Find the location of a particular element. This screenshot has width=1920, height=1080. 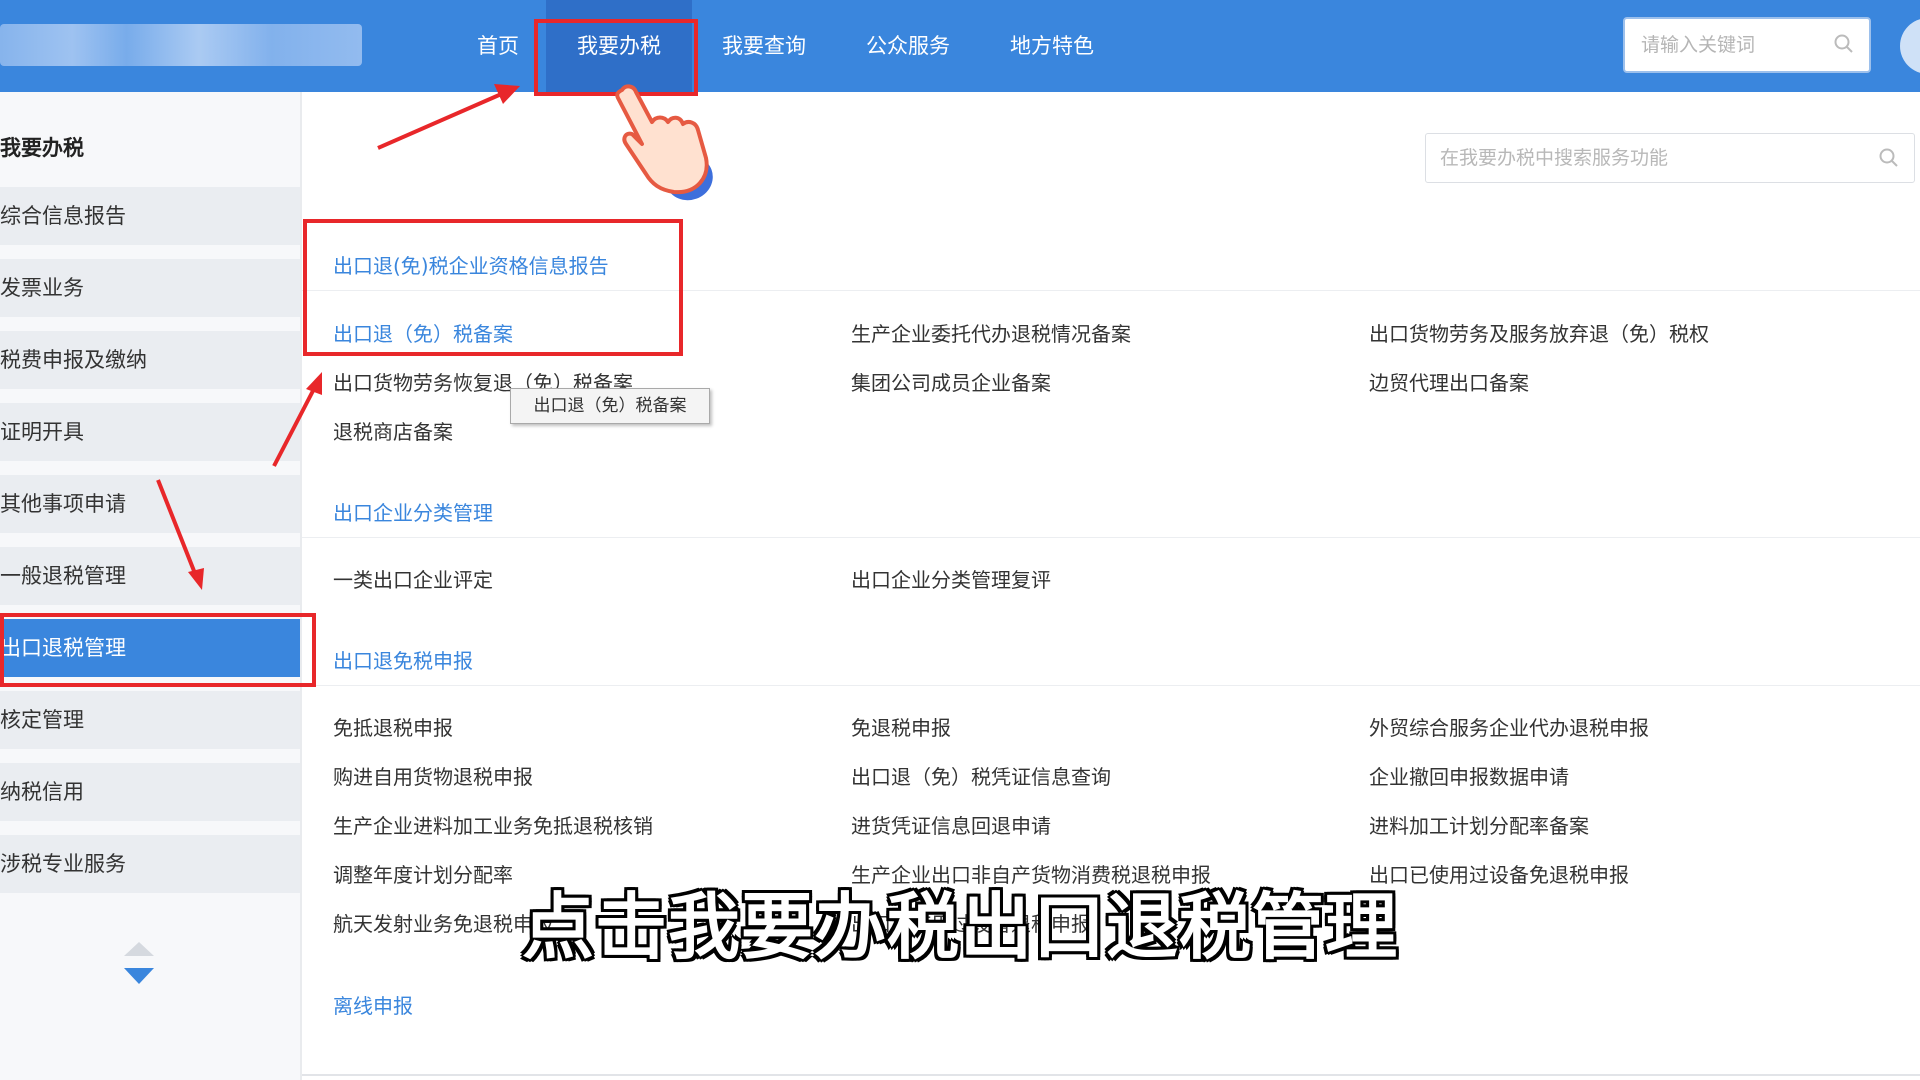

hand-pointer-icon is located at coordinates (664, 142).